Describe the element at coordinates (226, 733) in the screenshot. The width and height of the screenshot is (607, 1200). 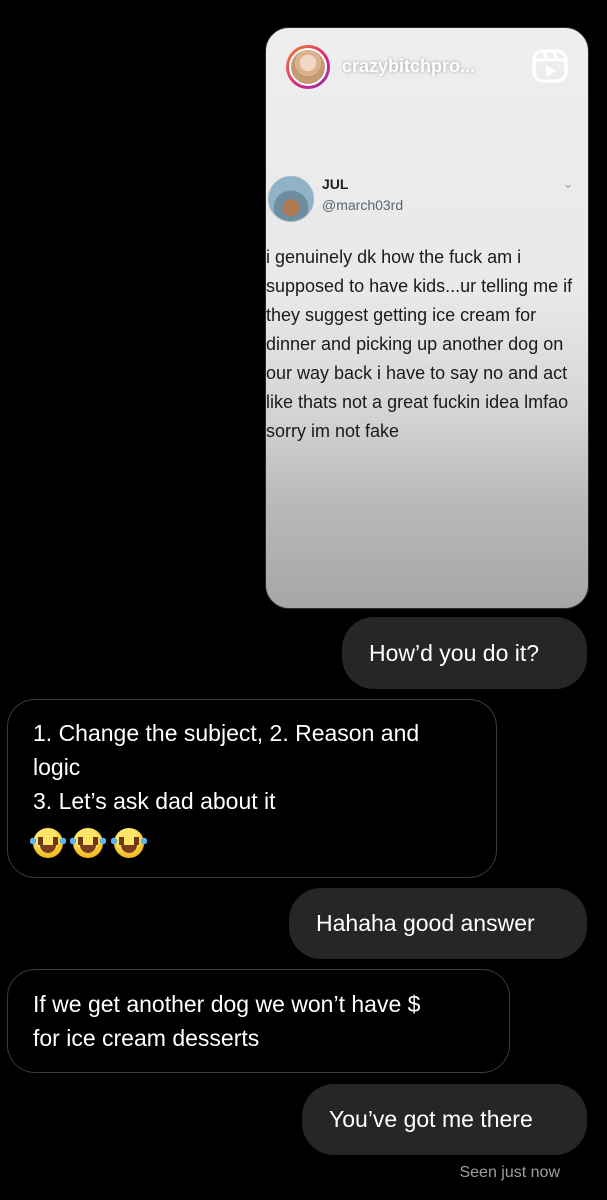
I see `message-line: 1. Change the subject, 2. Reason and` at that location.